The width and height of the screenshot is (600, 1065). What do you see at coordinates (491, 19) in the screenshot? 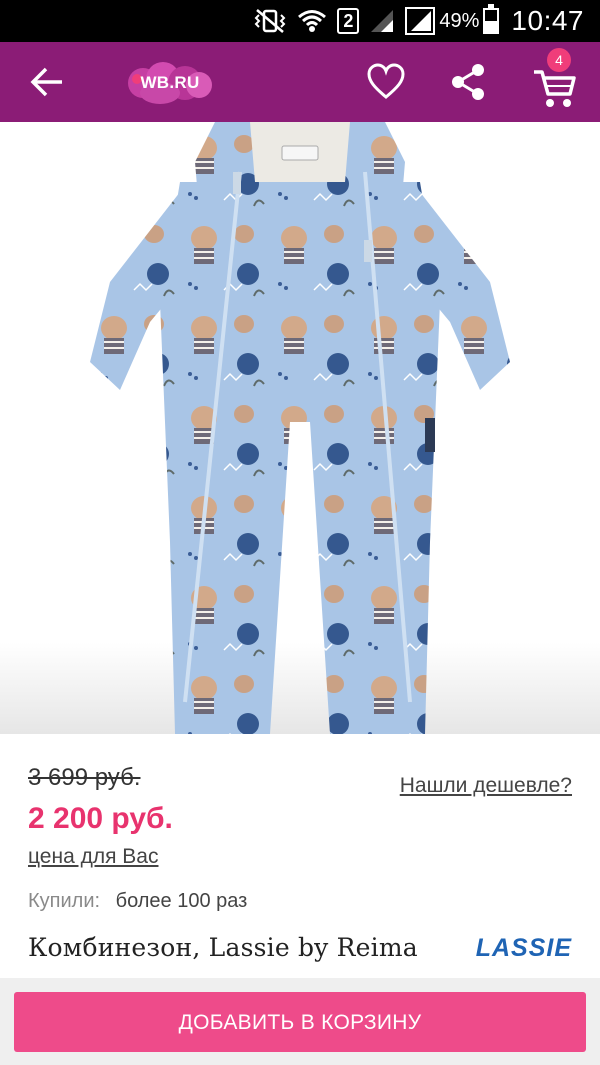
I see `battery-icon` at bounding box center [491, 19].